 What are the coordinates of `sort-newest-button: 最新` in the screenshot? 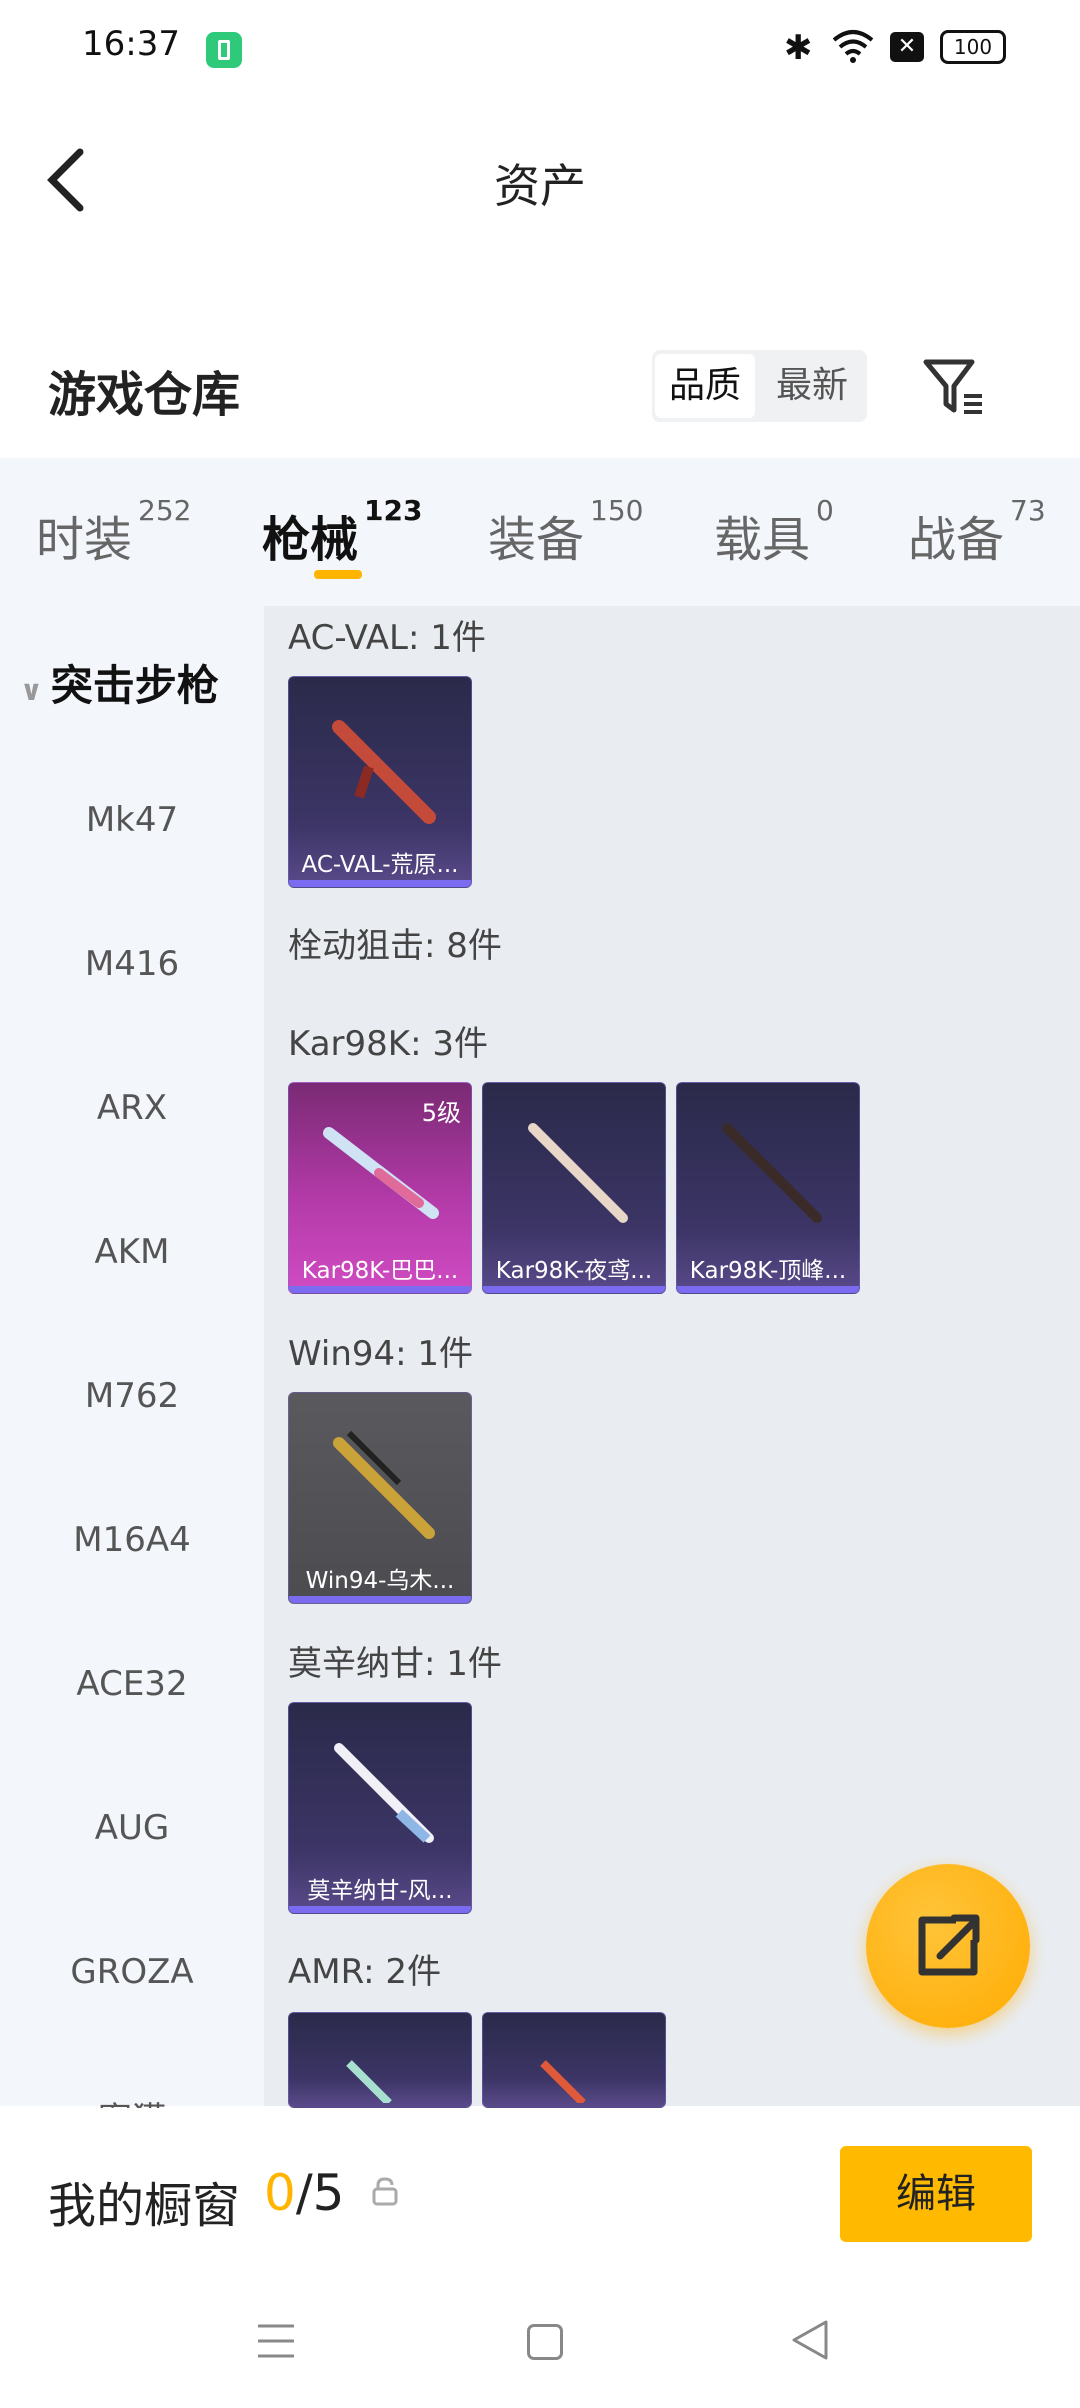 It's located at (812, 386).